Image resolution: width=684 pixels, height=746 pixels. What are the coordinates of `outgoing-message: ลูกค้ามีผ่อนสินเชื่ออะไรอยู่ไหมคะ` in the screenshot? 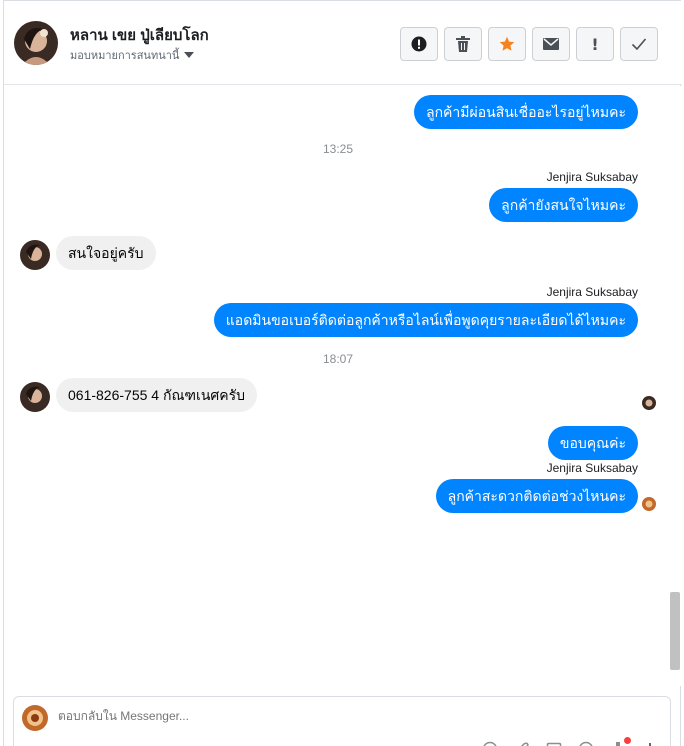 It's located at (526, 112).